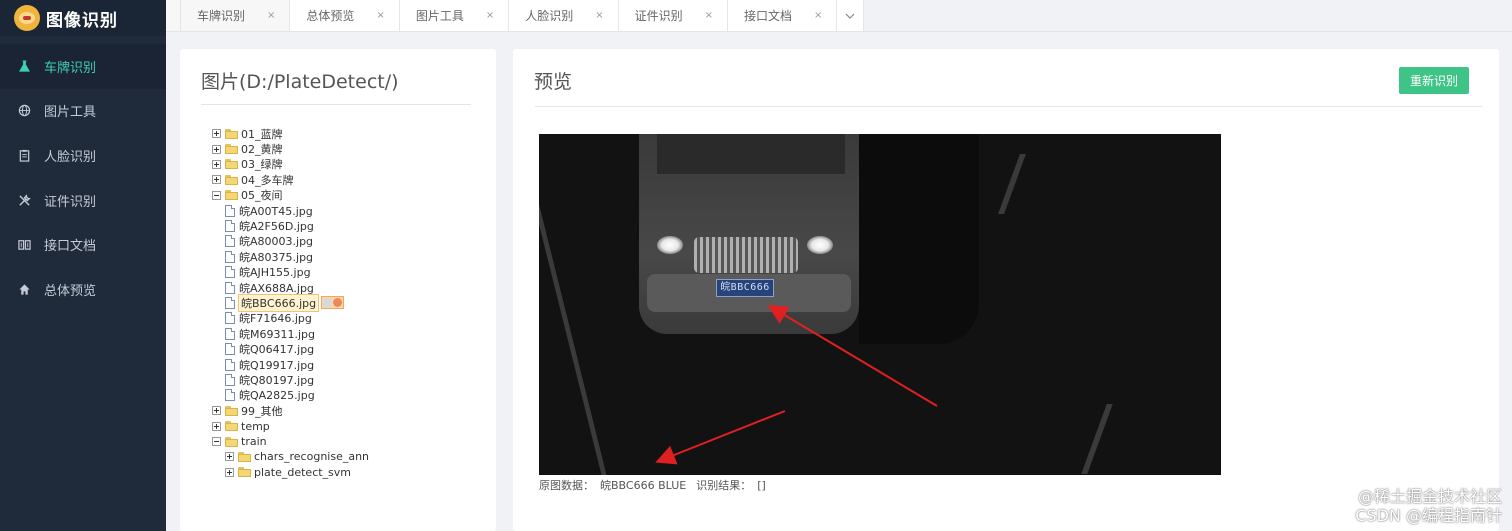  I want to click on tree-folder: temp, so click(291, 425).